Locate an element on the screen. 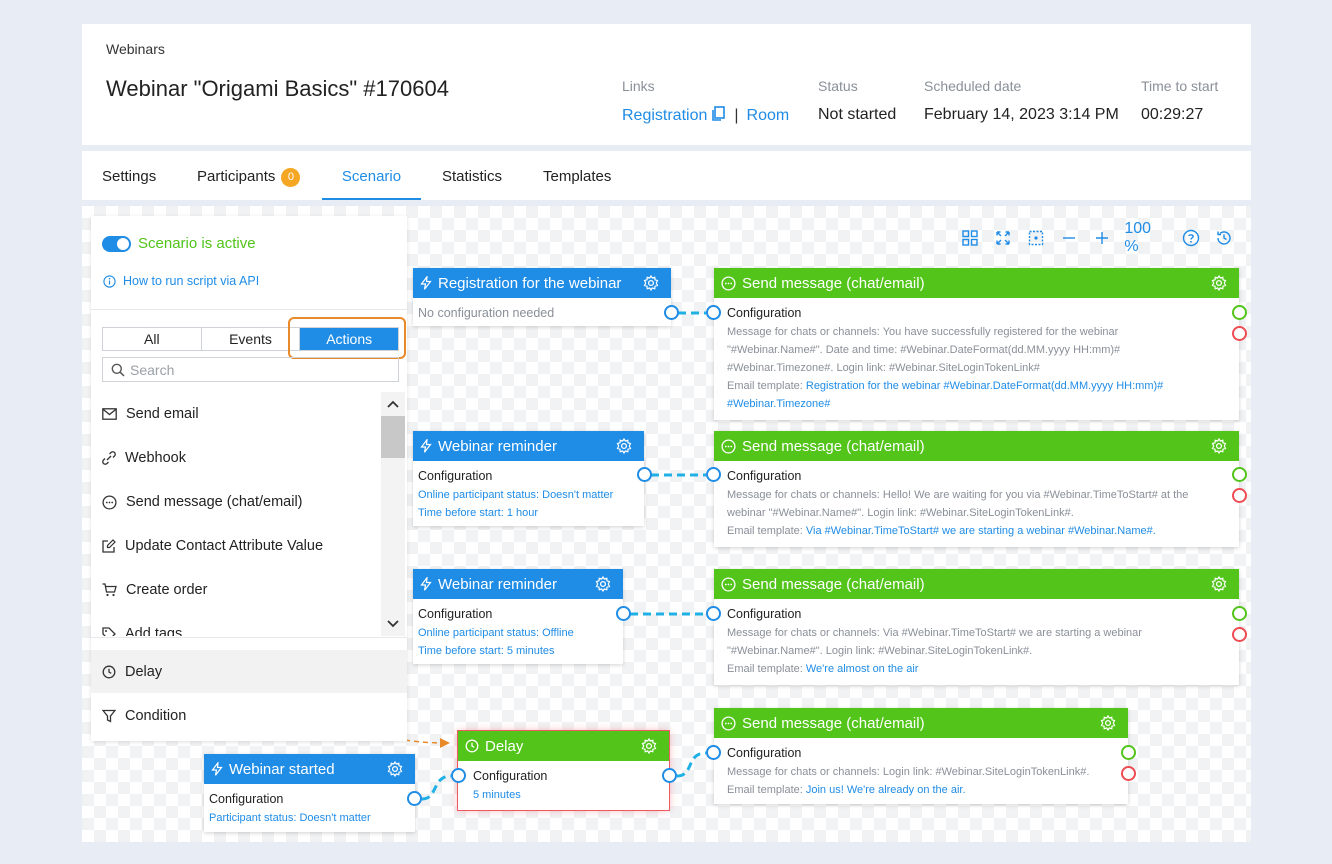 The image size is (1332, 864). template-link: Join us! We're already on the air. is located at coordinates (886, 790).